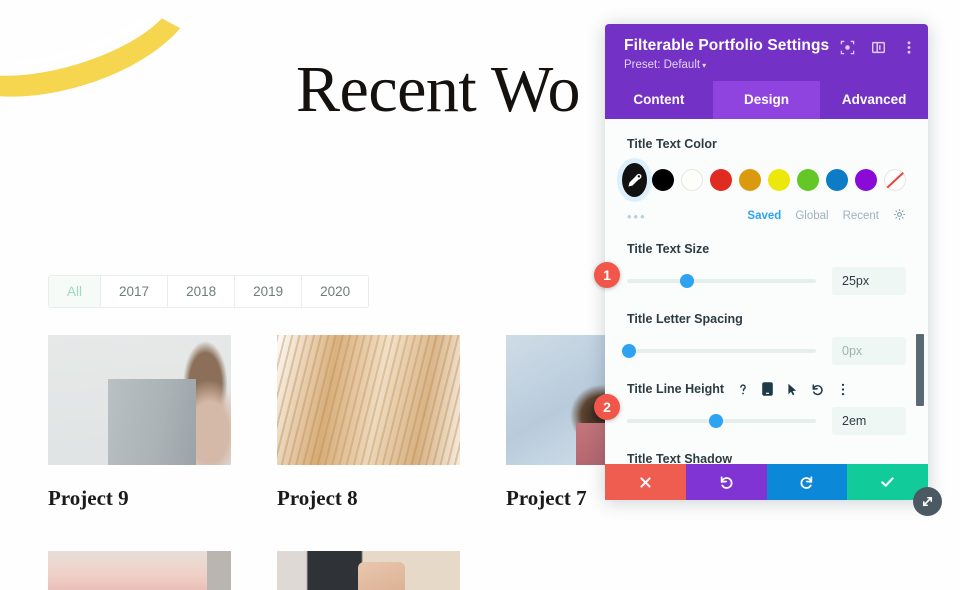 This screenshot has width=960, height=590. What do you see at coordinates (766, 458) in the screenshot?
I see `control-title-text-shadow: Title Text Shadow` at bounding box center [766, 458].